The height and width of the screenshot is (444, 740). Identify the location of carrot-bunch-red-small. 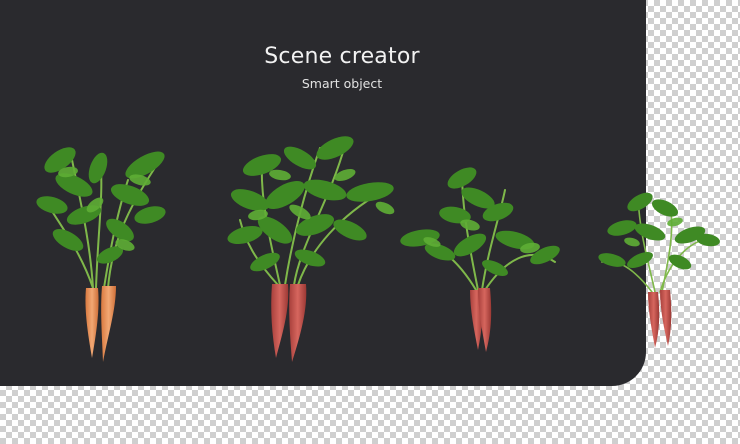
(659, 270).